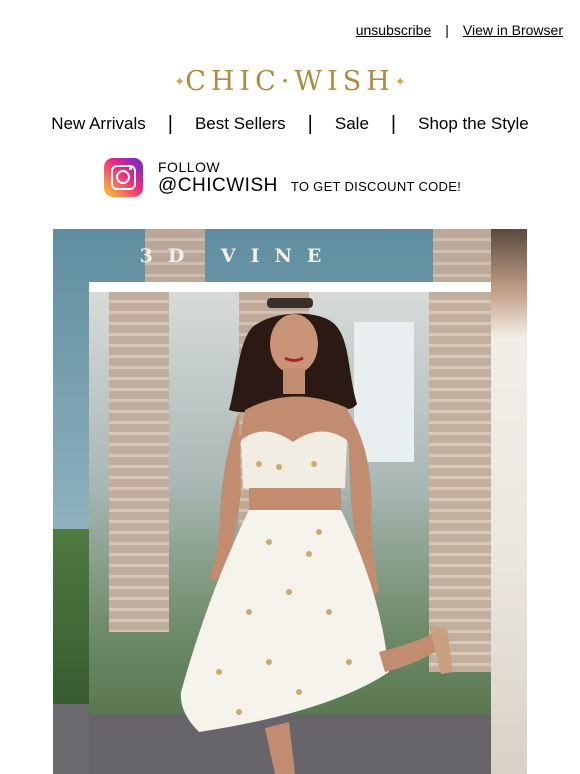 The image size is (580, 774). I want to click on brand-logo: ✦CHIC·WISH✦, so click(290, 81).